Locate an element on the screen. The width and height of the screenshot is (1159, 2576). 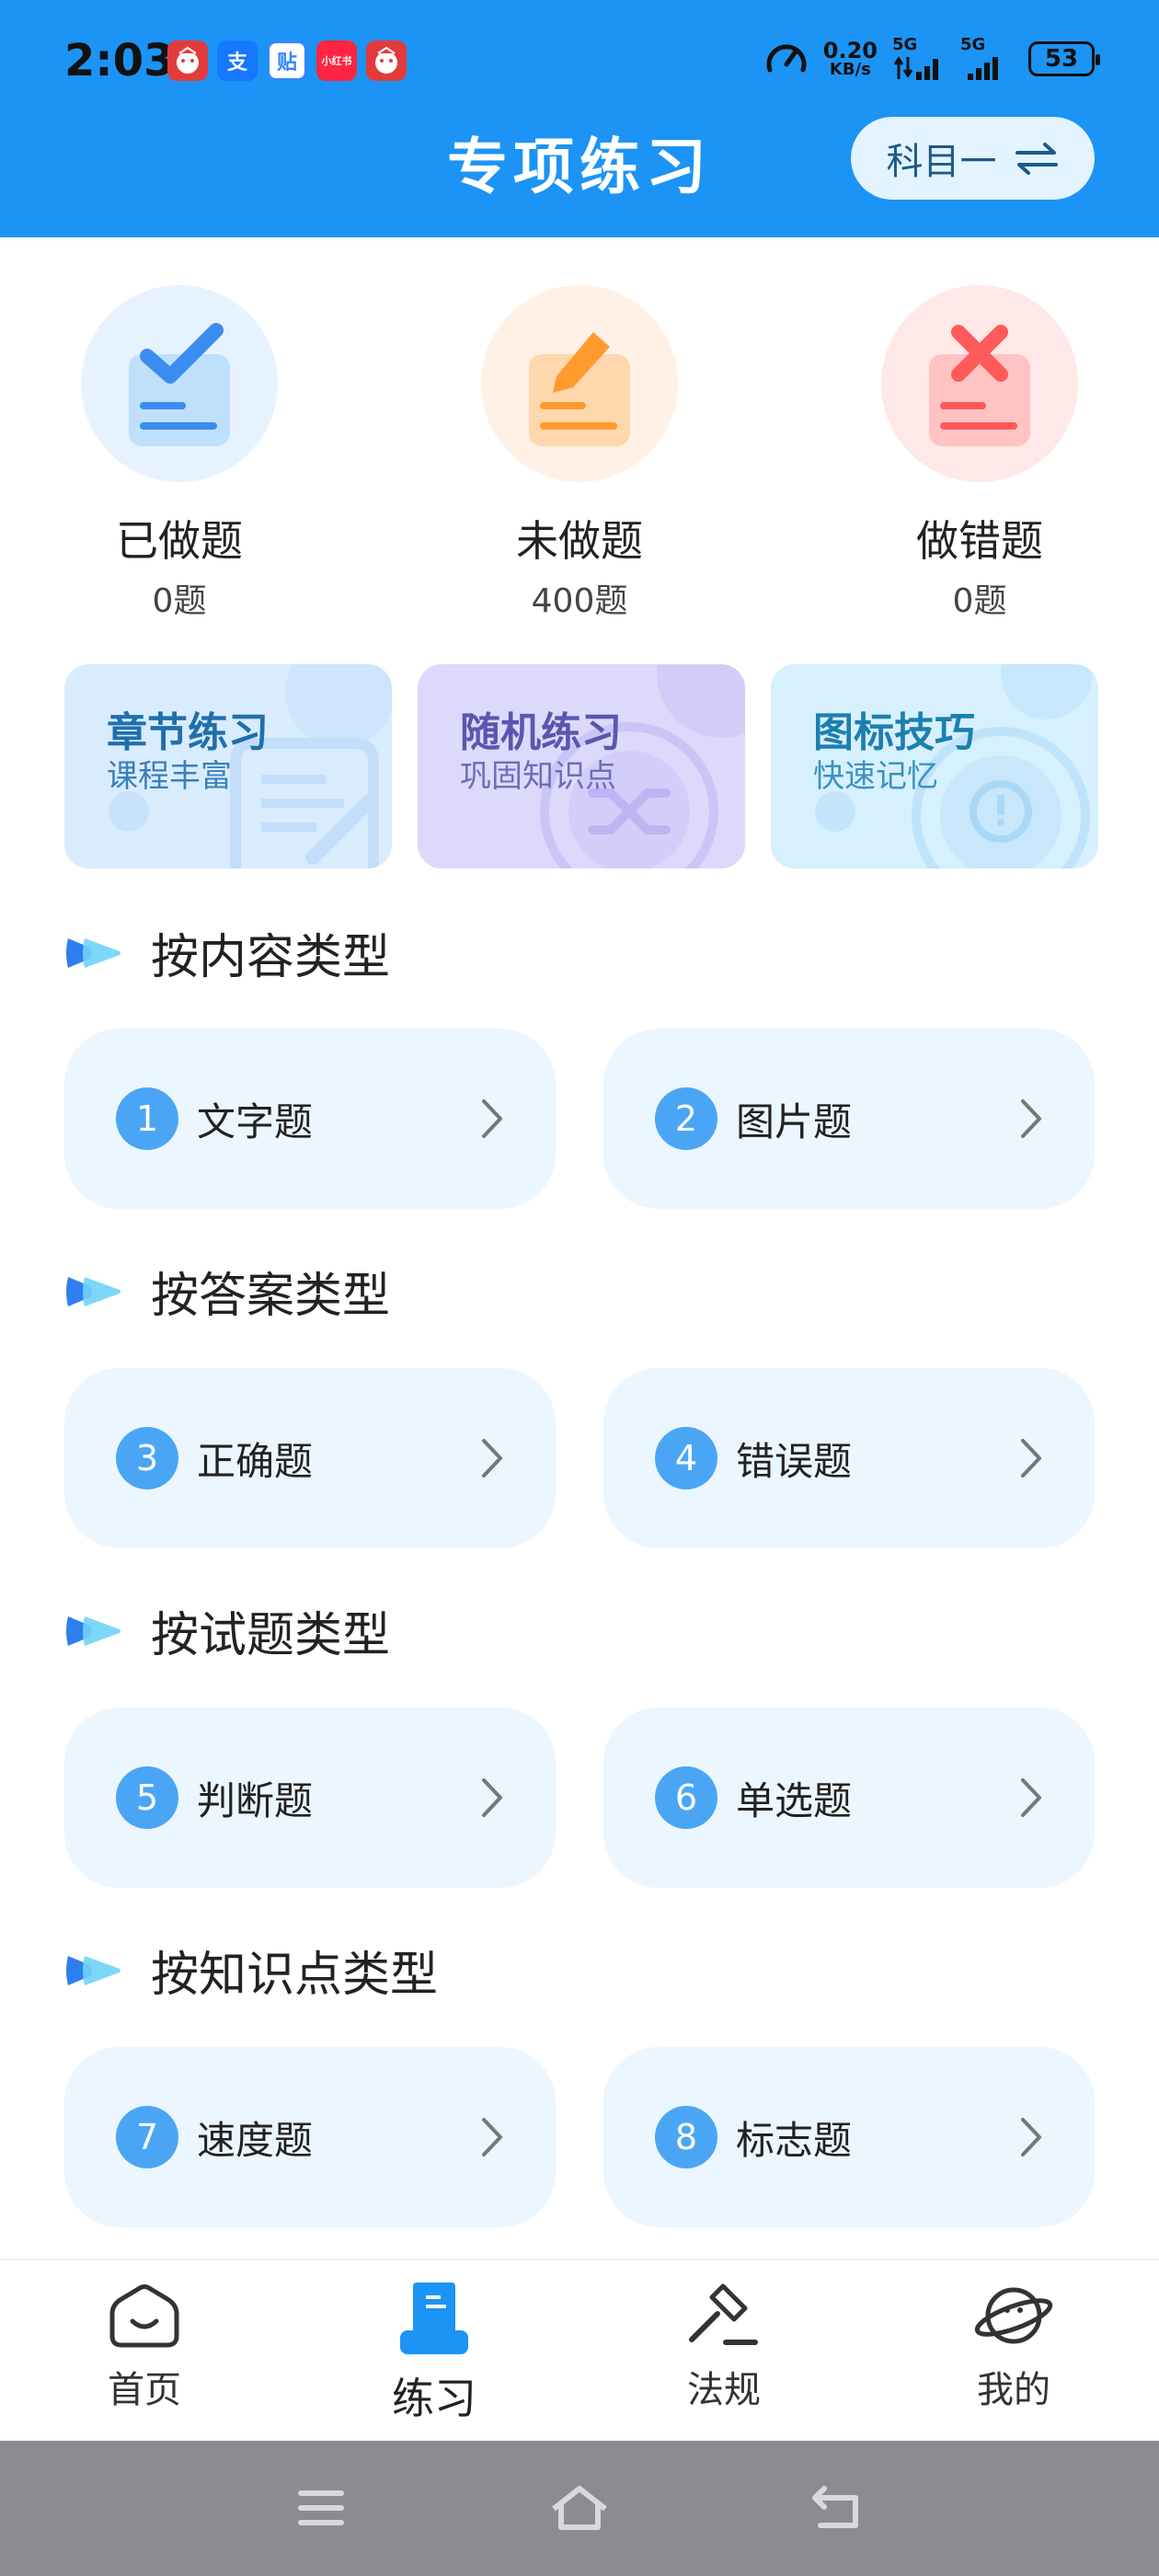
tile-wrong-question: 4 错误题 is located at coordinates (849, 1458).